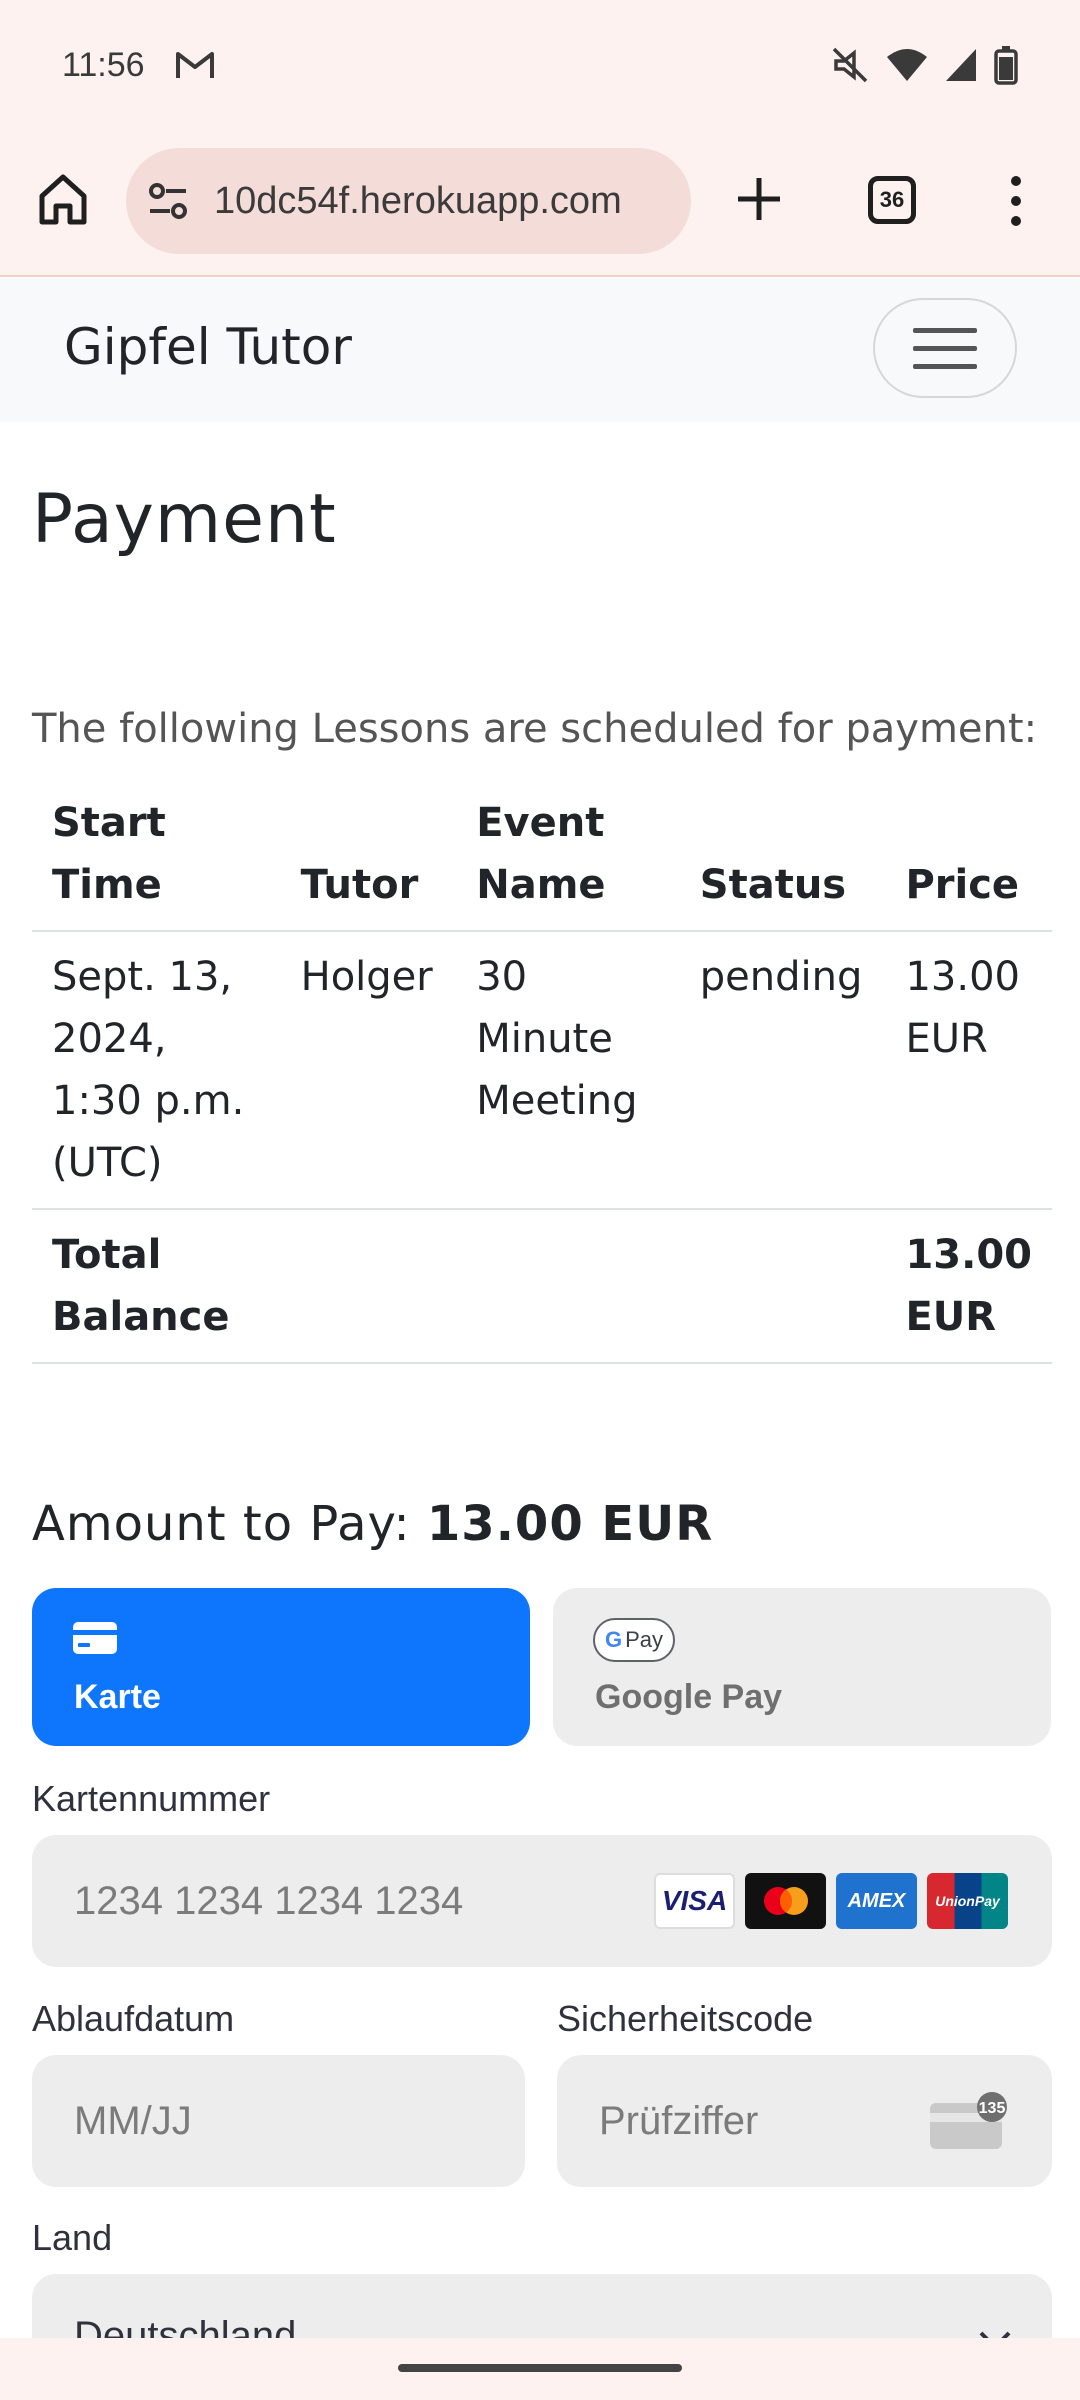 This screenshot has height=2400, width=1080. Describe the element at coordinates (694, 1901) in the screenshot. I see `visa-icon: VISA` at that location.